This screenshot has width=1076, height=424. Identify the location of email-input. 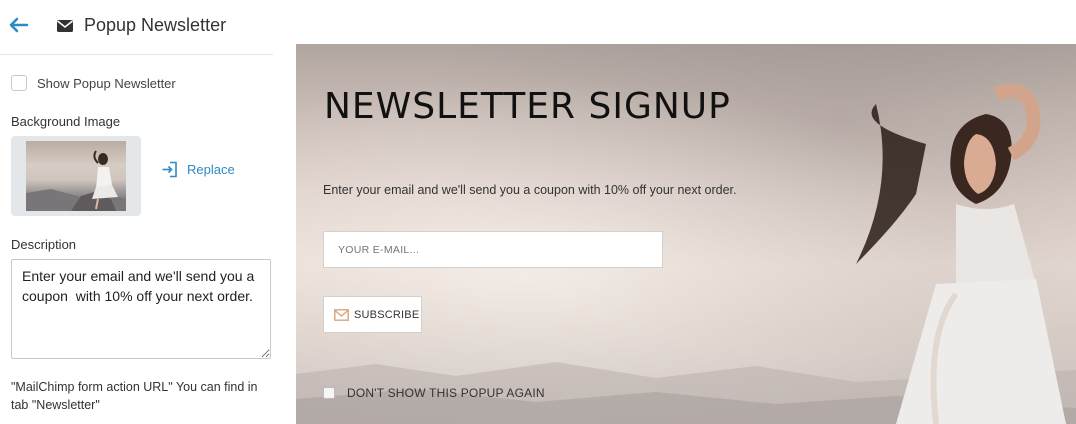
(493, 249).